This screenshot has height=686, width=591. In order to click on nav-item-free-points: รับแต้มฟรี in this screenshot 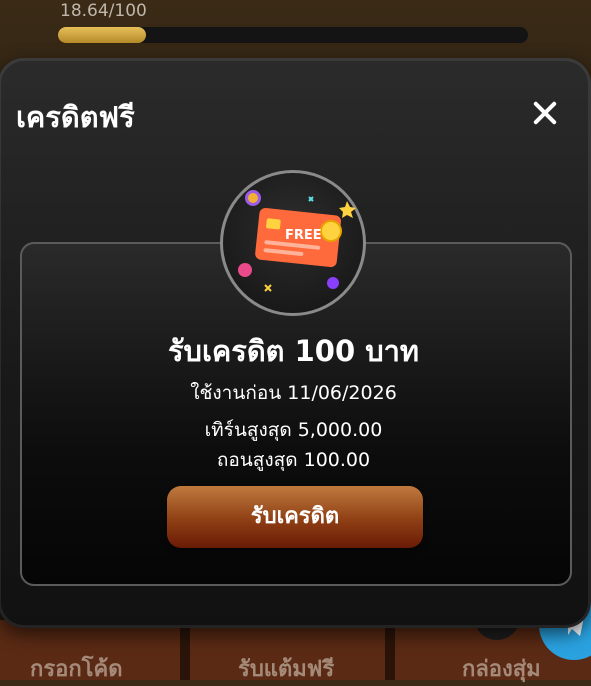, I will do `click(286, 668)`.